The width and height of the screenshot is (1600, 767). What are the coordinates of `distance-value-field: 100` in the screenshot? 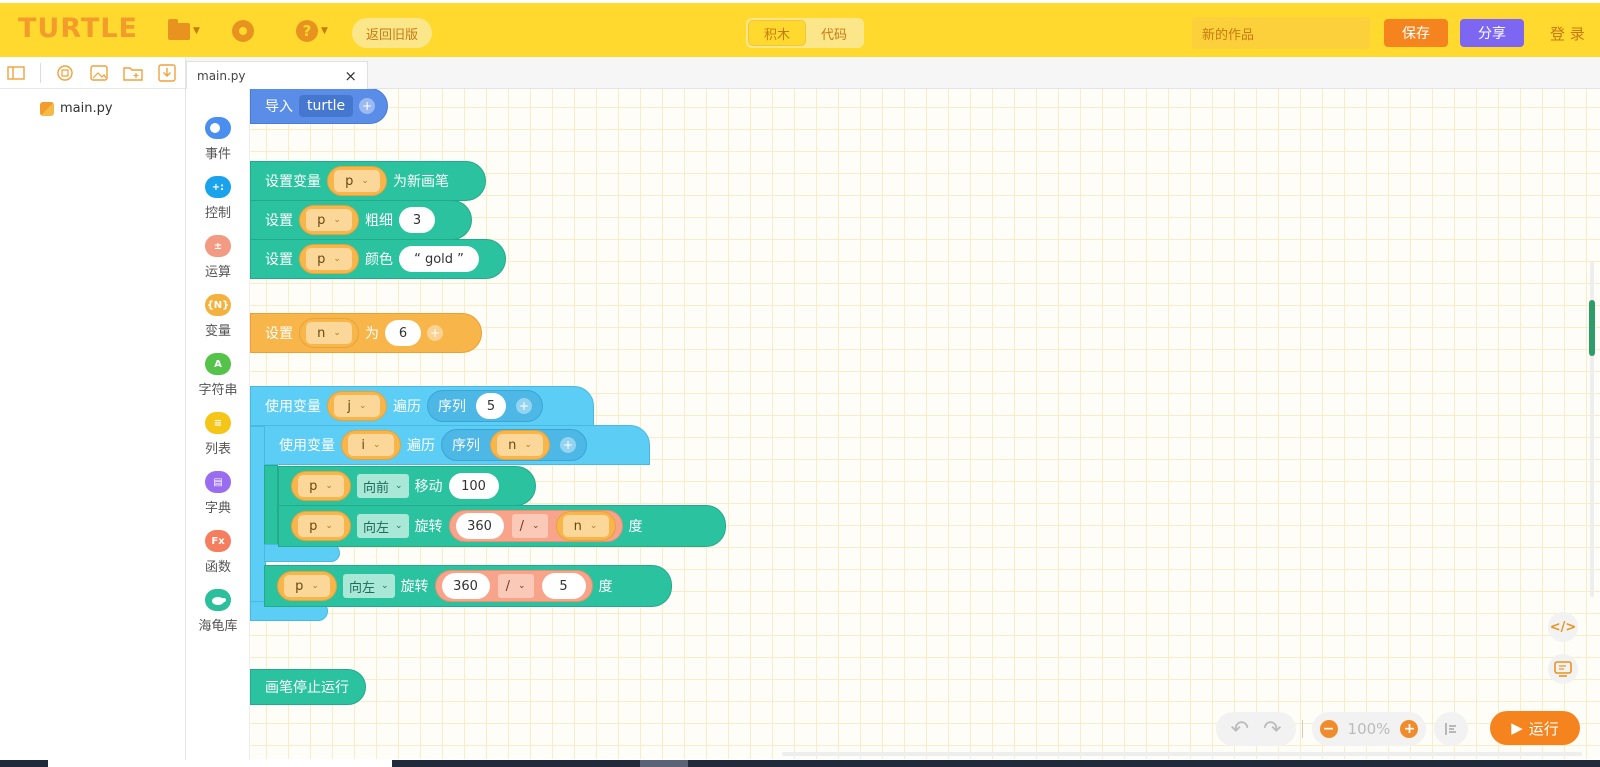 It's located at (473, 486).